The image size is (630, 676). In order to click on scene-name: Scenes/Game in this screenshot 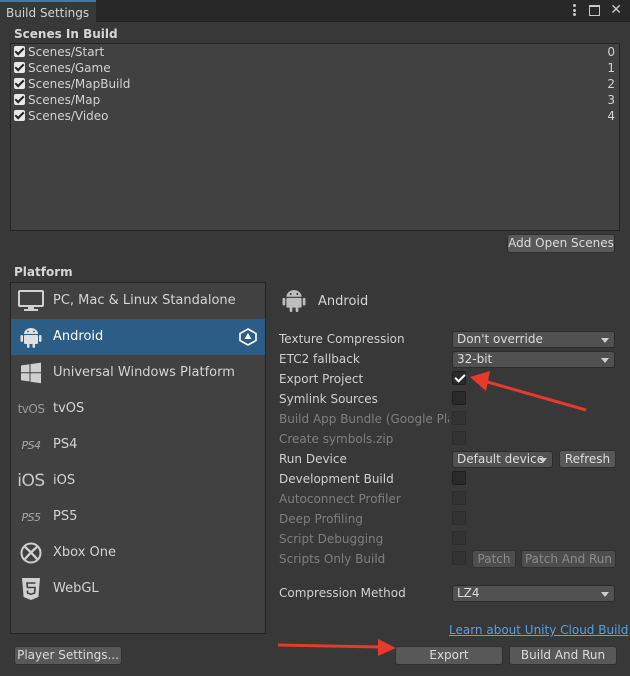, I will do `click(69, 68)`.